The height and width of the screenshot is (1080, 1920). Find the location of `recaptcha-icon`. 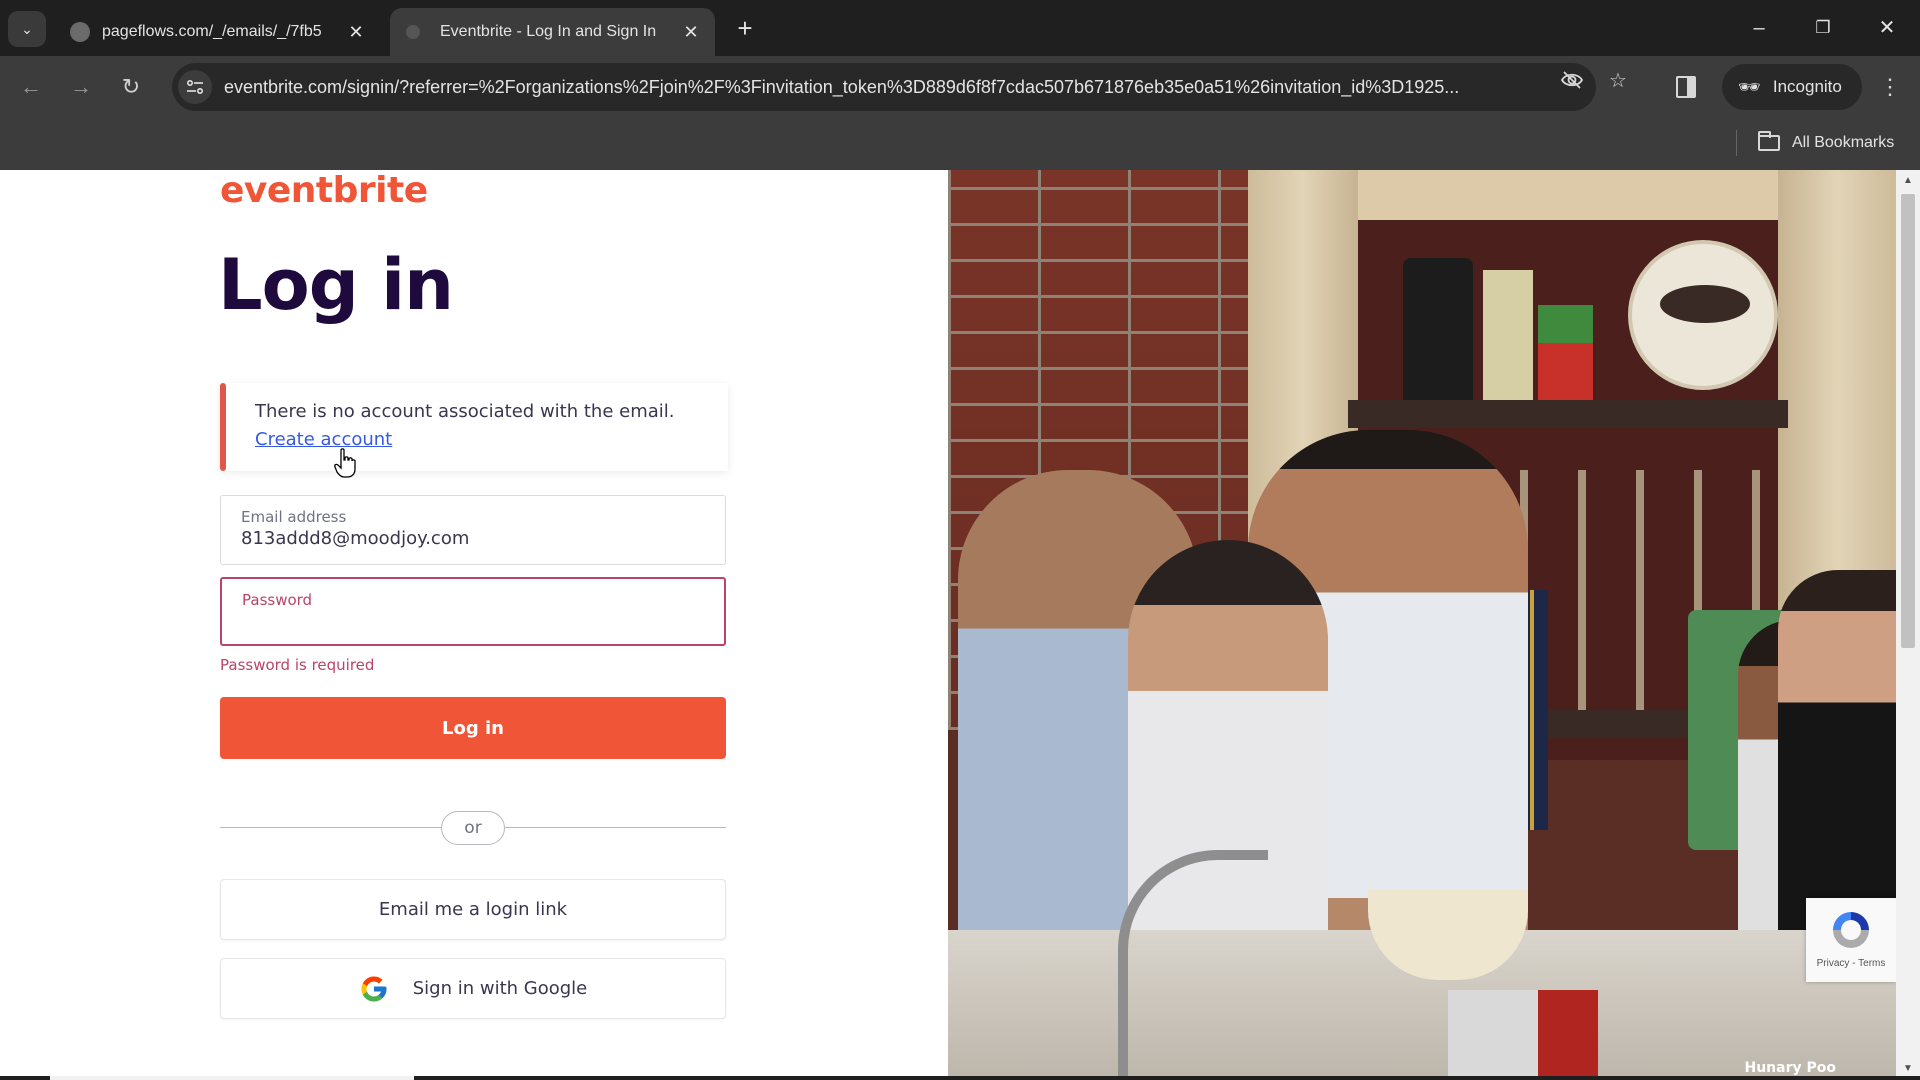

recaptcha-icon is located at coordinates (1851, 930).